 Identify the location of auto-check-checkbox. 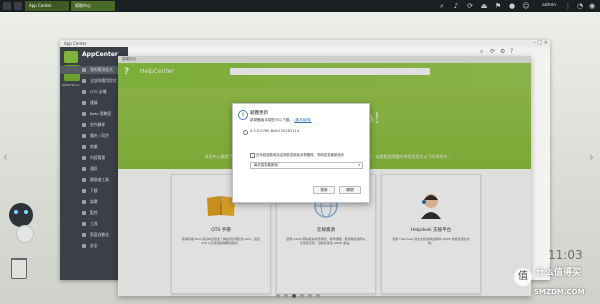
(252, 155).